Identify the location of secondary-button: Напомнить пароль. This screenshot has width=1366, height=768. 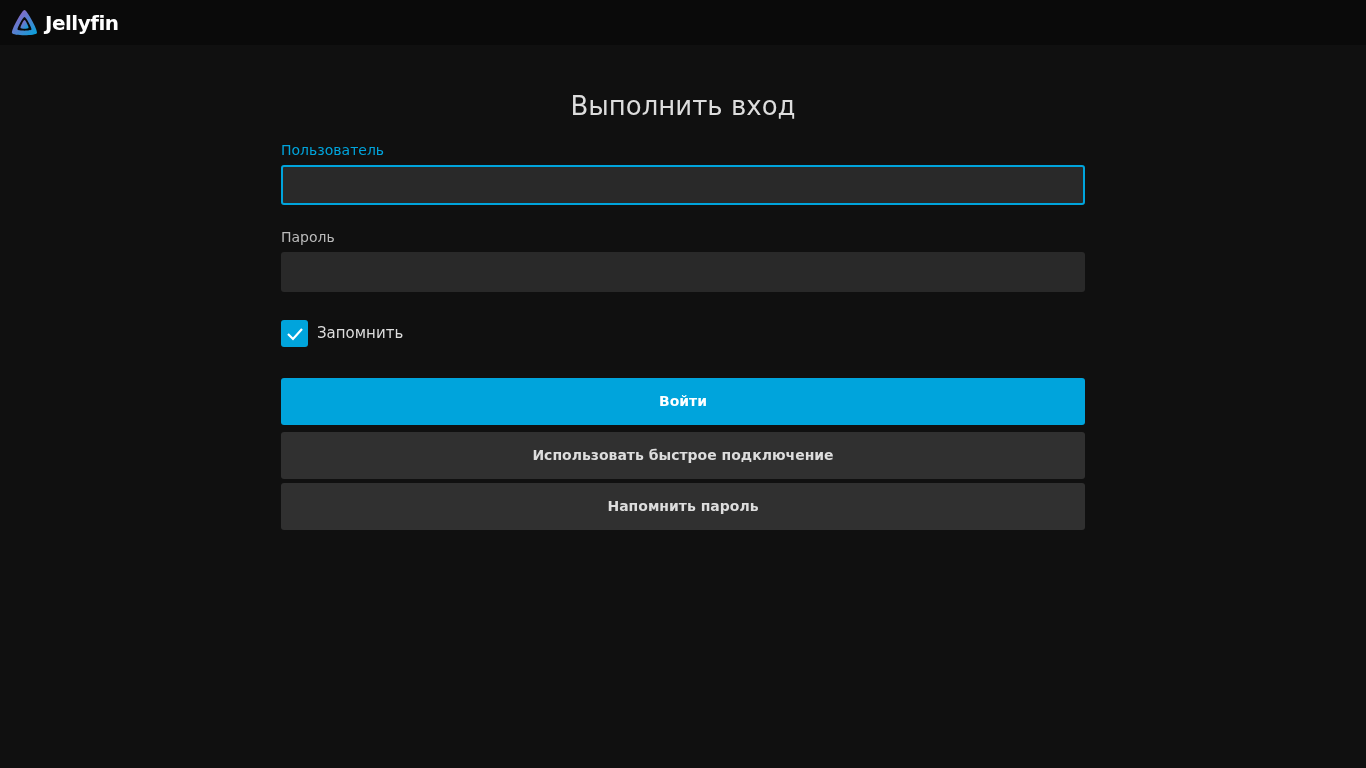
(683, 506).